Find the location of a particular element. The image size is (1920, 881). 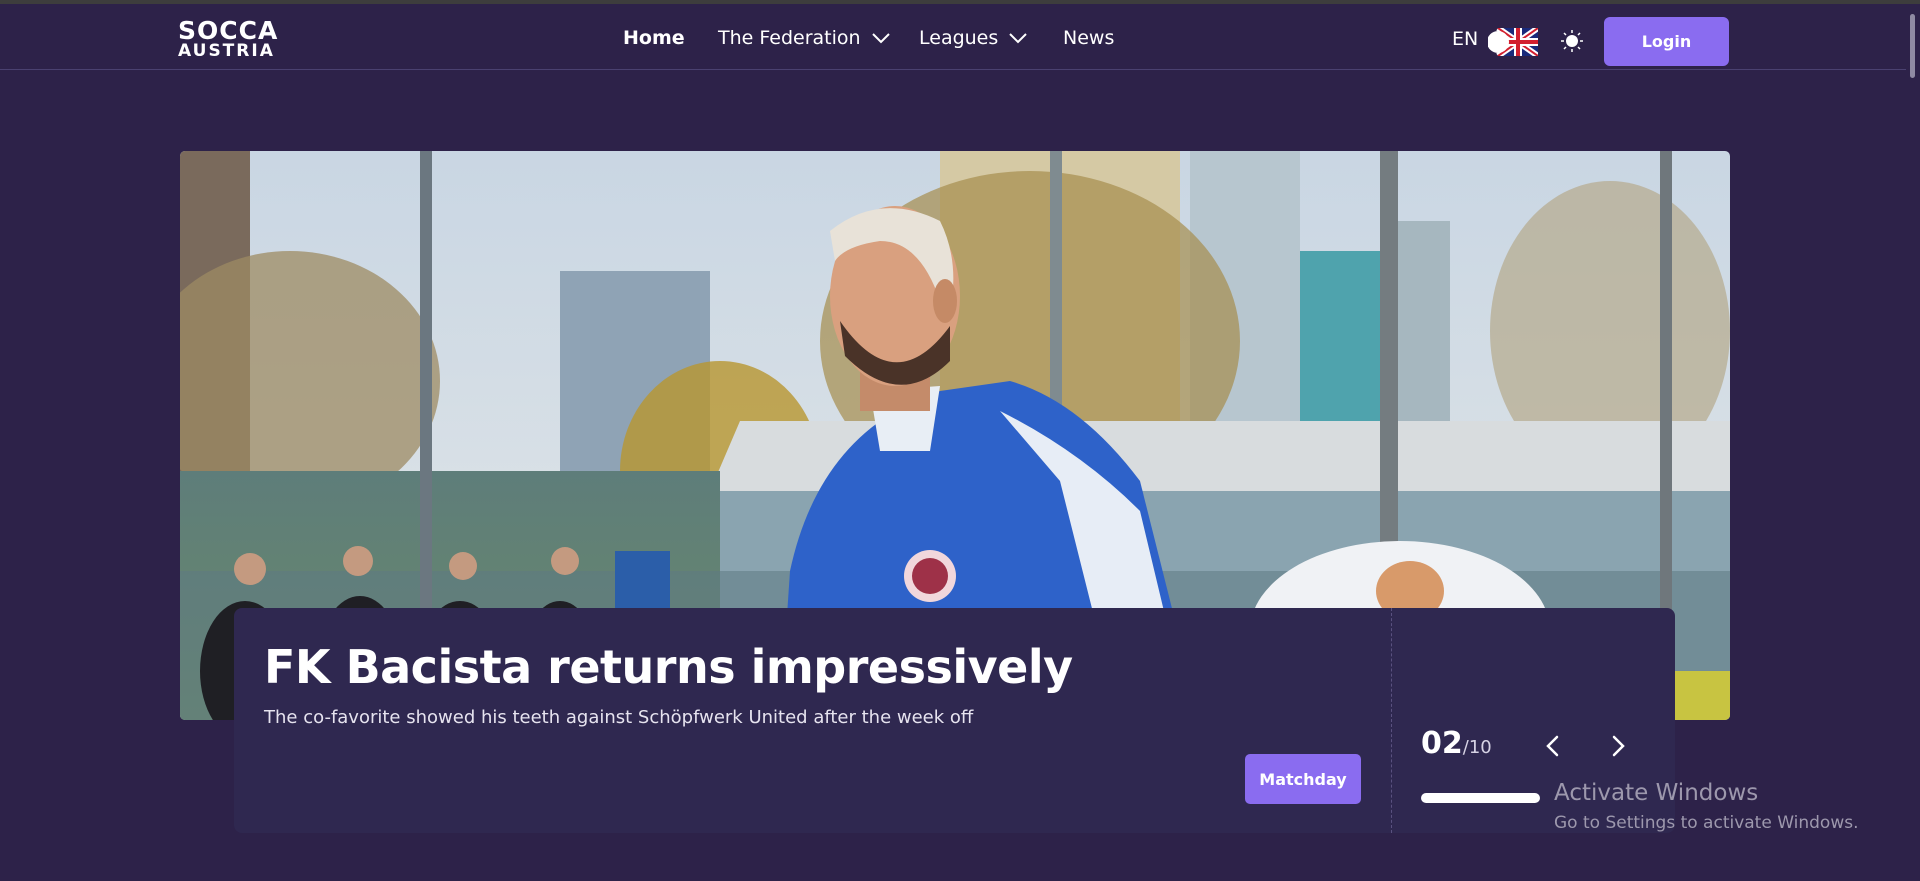

logo-line-1: SOCCA is located at coordinates (228, 30).